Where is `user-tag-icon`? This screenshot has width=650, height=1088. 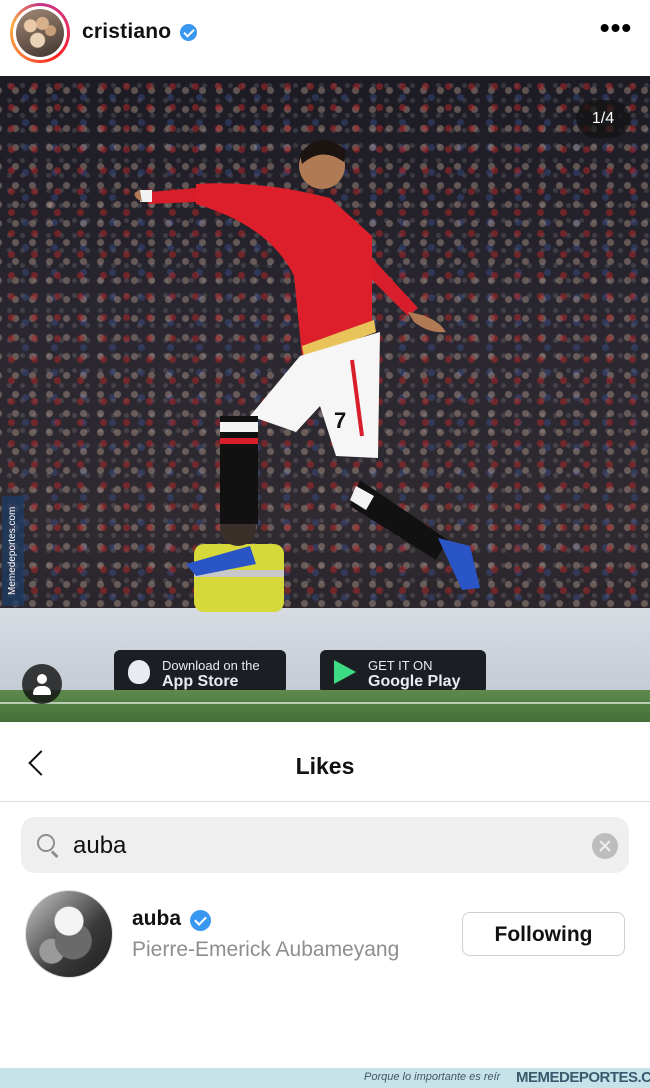
user-tag-icon is located at coordinates (42, 684).